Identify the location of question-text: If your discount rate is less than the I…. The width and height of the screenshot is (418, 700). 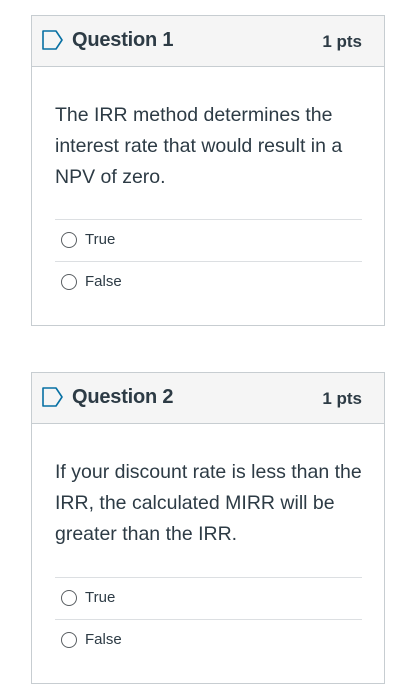
(208, 503).